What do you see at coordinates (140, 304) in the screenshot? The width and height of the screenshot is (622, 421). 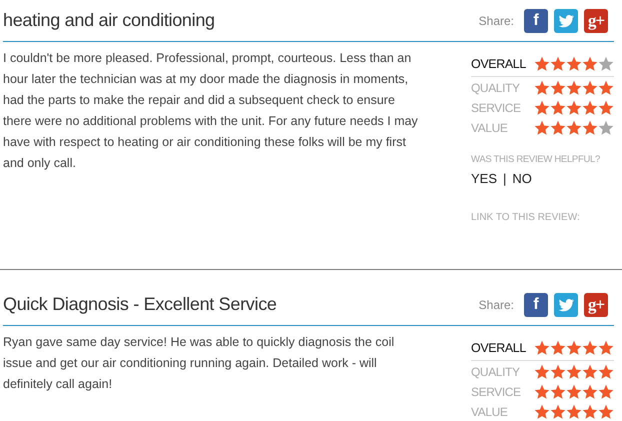 I see `review-title: Quick Diagnosis - Excellent Service` at bounding box center [140, 304].